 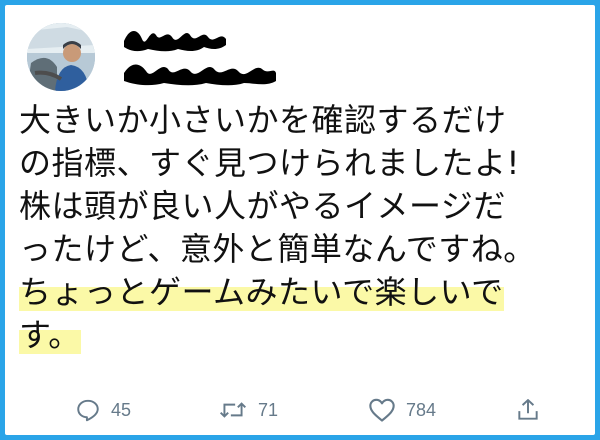 What do you see at coordinates (233, 410) in the screenshot?
I see `retweet-icon` at bounding box center [233, 410].